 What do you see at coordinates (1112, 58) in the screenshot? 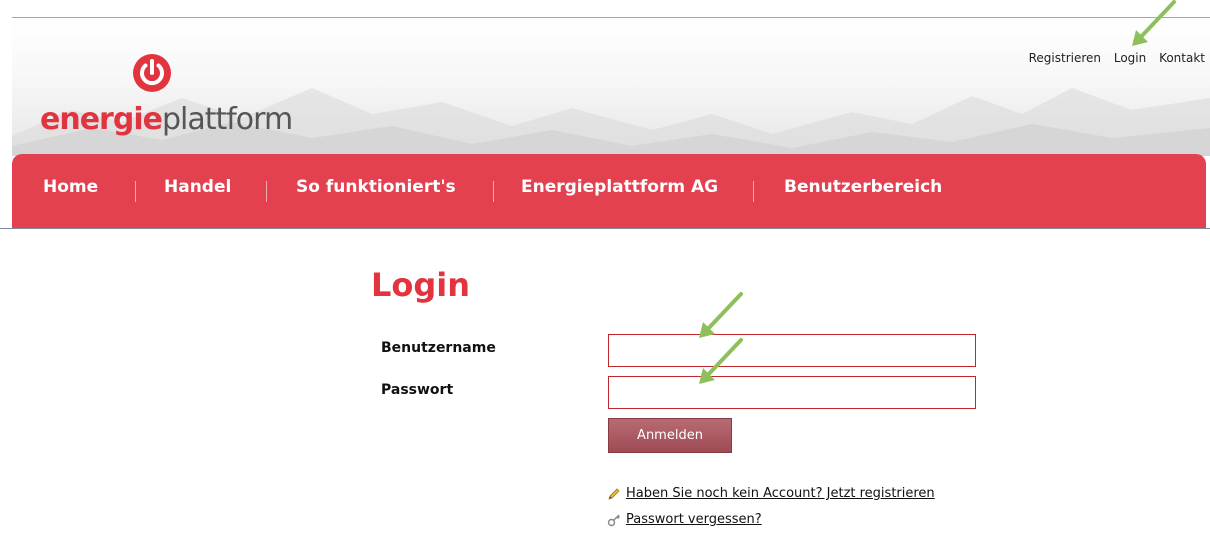
I see `top-links: Registrieren Login Kontakt` at bounding box center [1112, 58].